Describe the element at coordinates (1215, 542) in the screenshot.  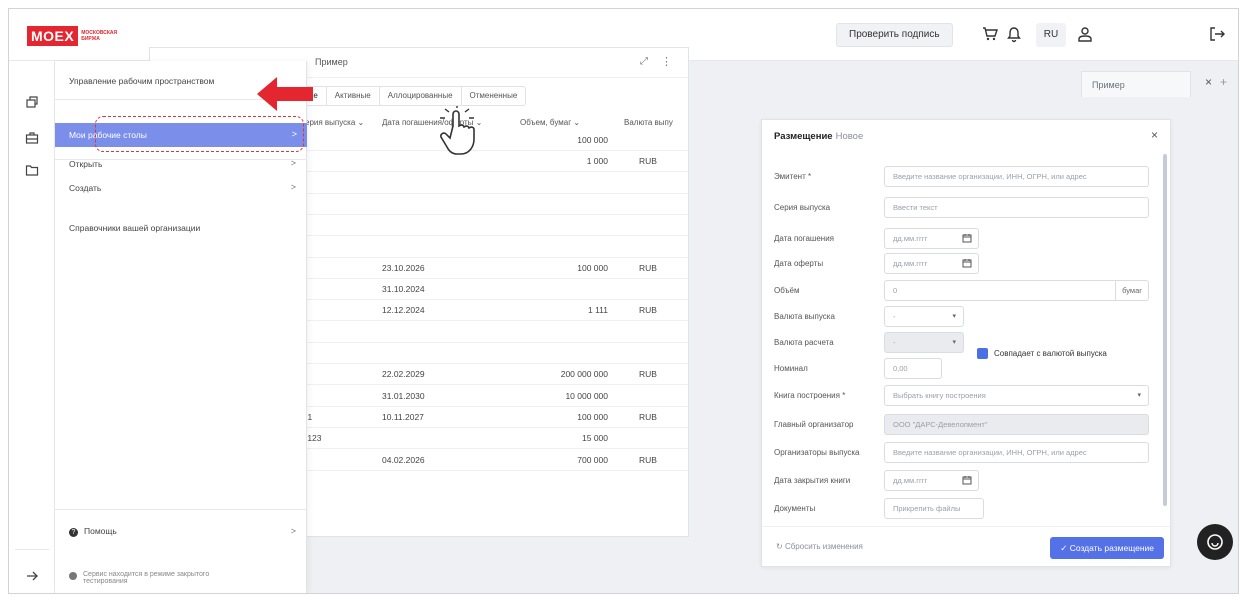
I see `support-chat-button` at that location.